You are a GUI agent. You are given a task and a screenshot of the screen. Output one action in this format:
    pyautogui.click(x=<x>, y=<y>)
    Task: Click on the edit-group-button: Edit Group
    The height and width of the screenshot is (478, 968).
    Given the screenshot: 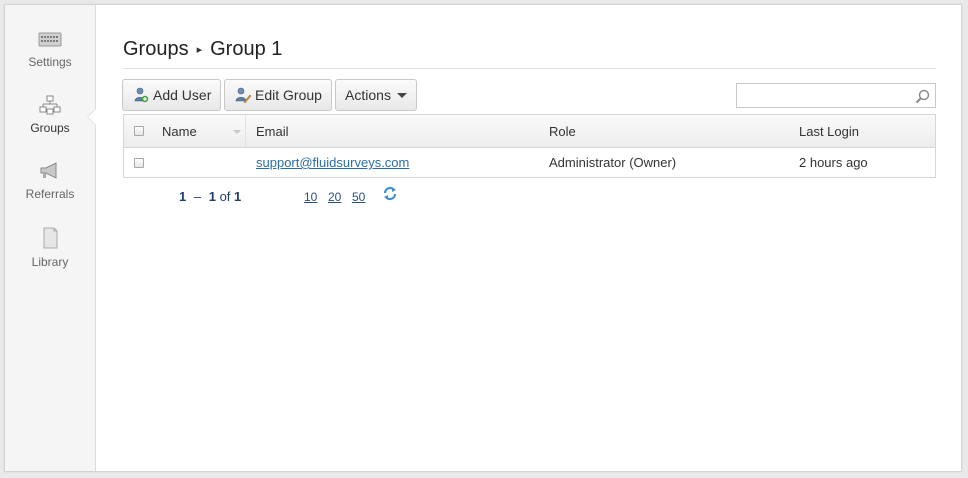 What is the action you would take?
    pyautogui.click(x=278, y=95)
    